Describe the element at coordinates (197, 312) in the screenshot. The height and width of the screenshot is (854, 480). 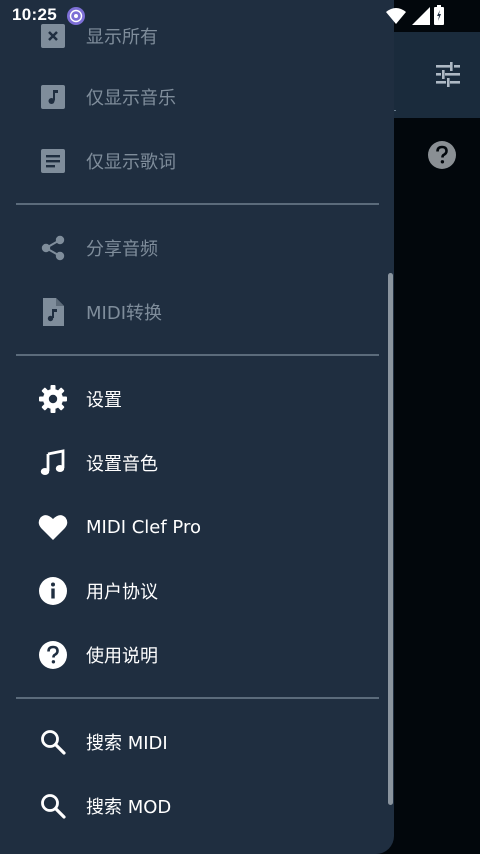
I see `drawer-item-midi-convert: MIDI转换` at that location.